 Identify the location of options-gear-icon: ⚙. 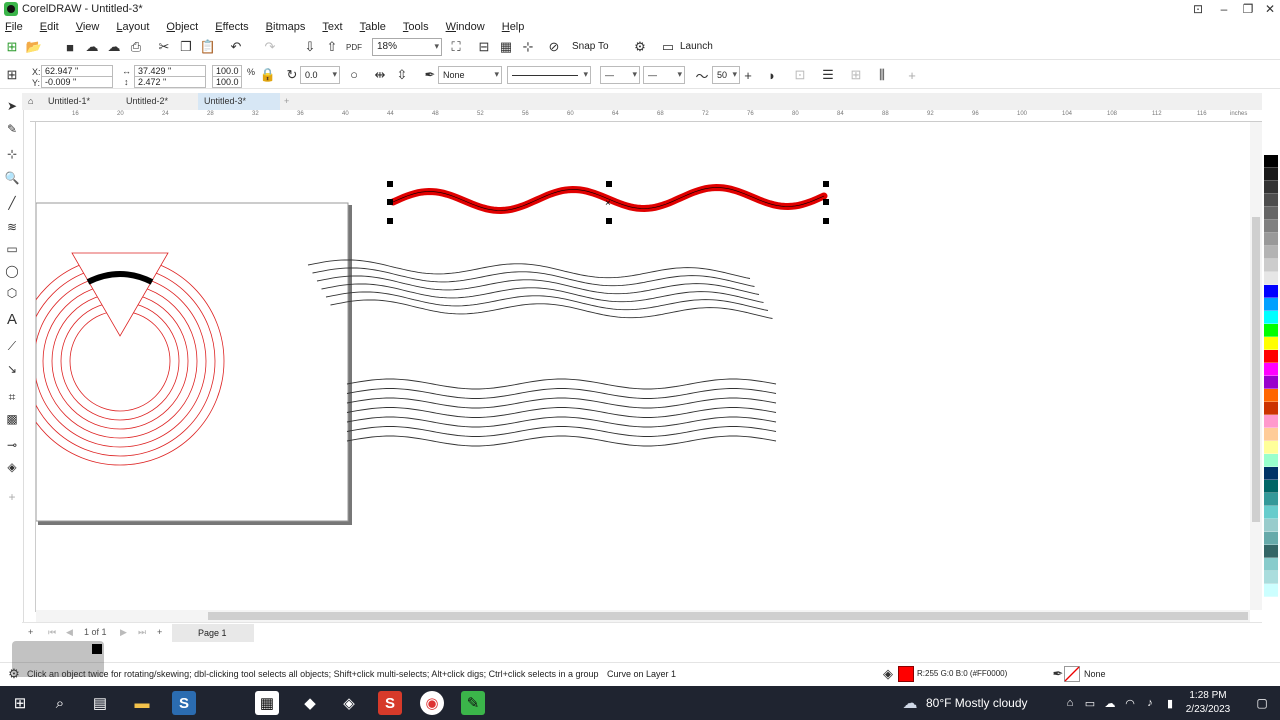
(640, 47).